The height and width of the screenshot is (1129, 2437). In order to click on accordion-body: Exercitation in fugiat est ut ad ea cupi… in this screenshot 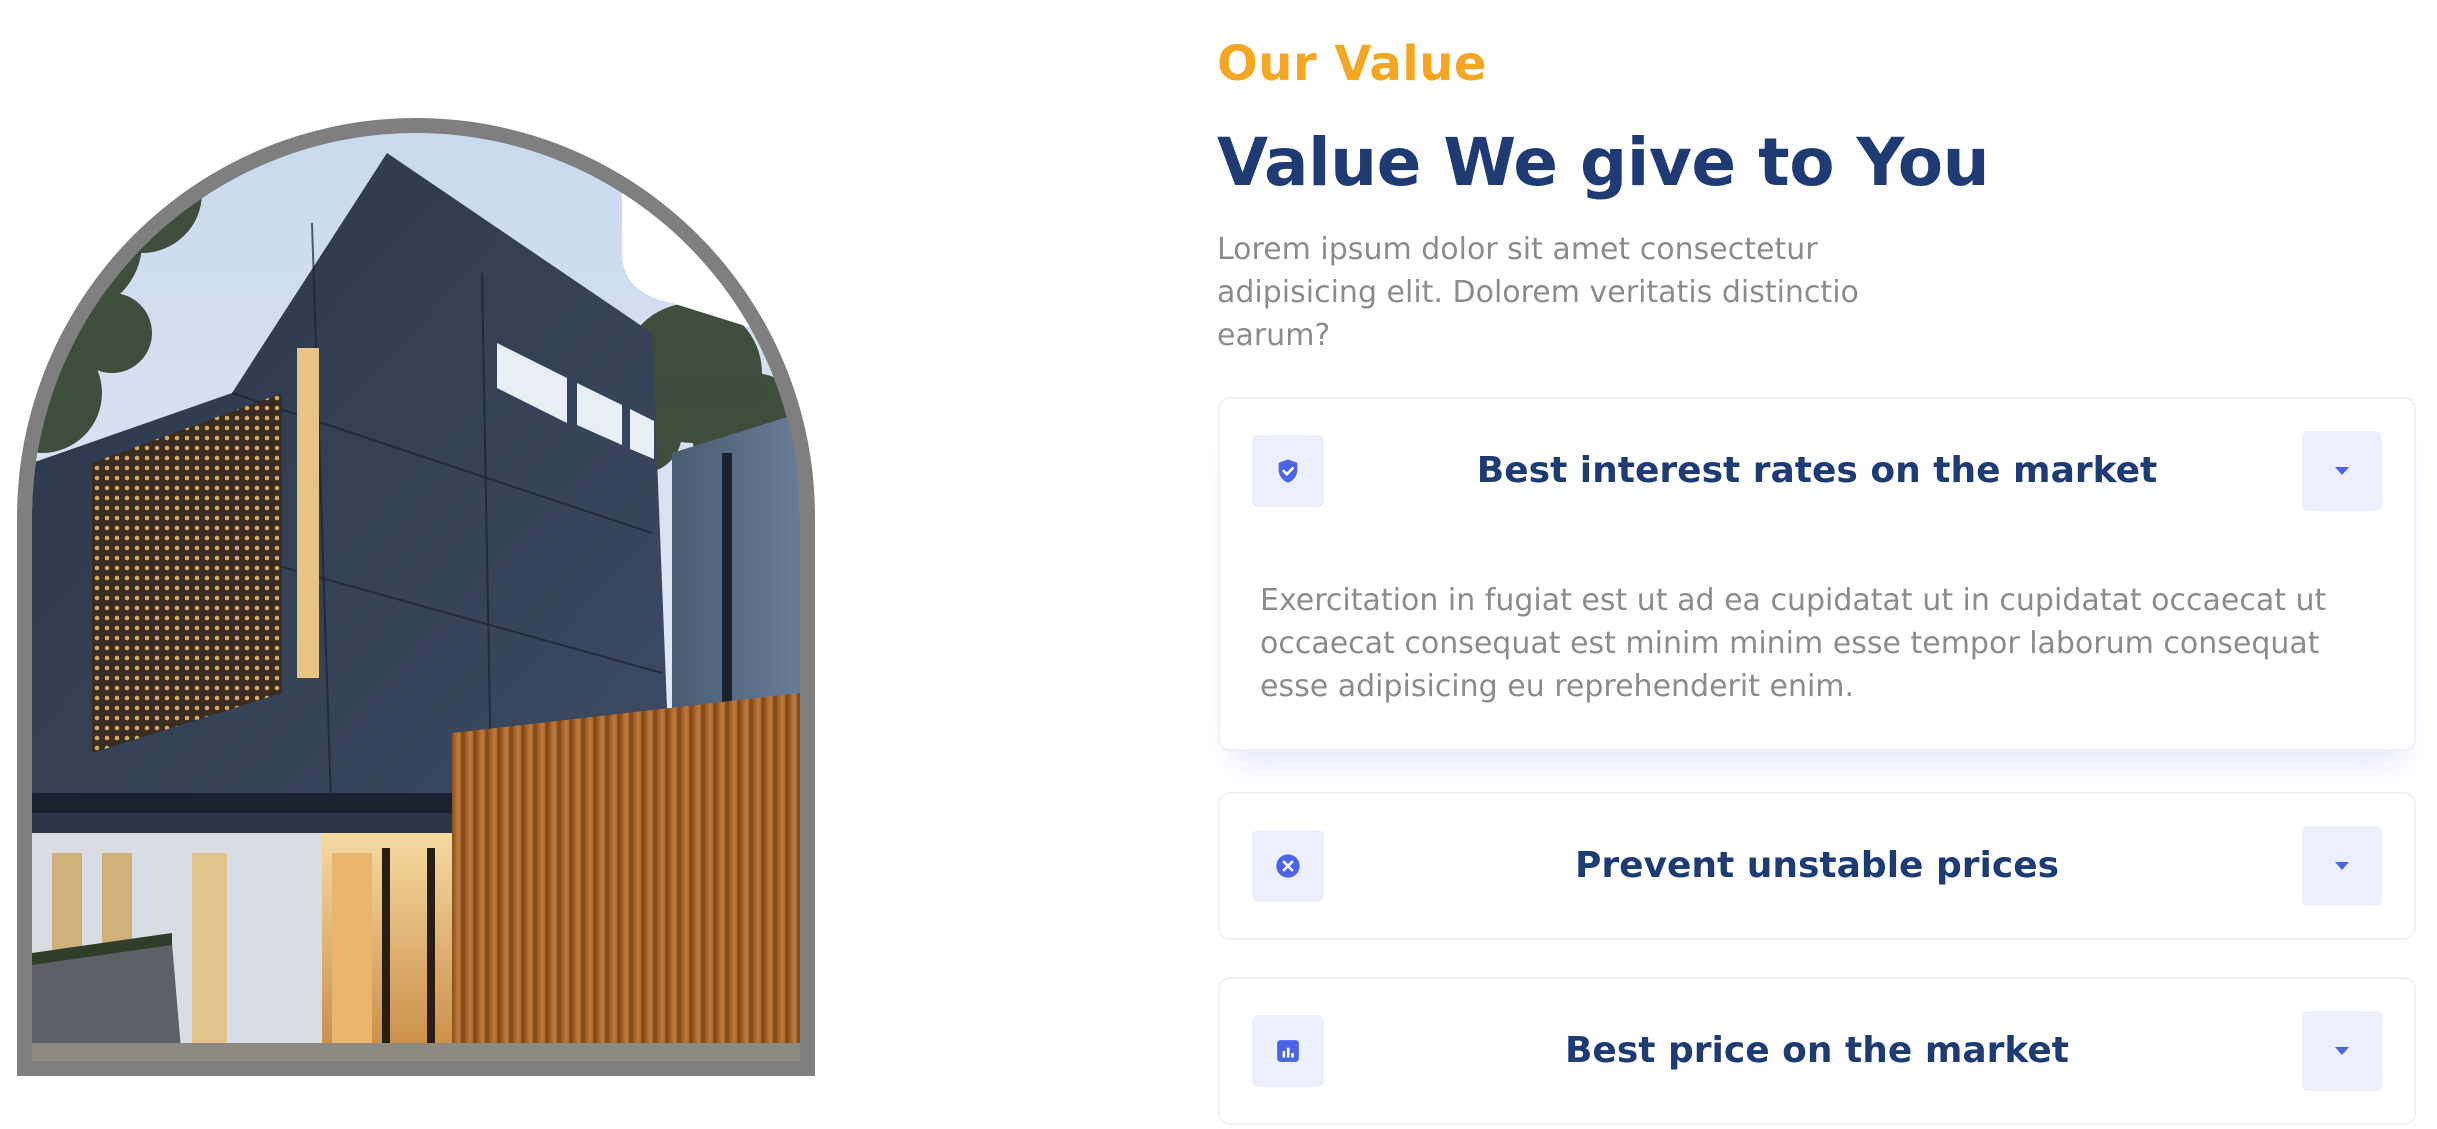, I will do `click(1793, 643)`.